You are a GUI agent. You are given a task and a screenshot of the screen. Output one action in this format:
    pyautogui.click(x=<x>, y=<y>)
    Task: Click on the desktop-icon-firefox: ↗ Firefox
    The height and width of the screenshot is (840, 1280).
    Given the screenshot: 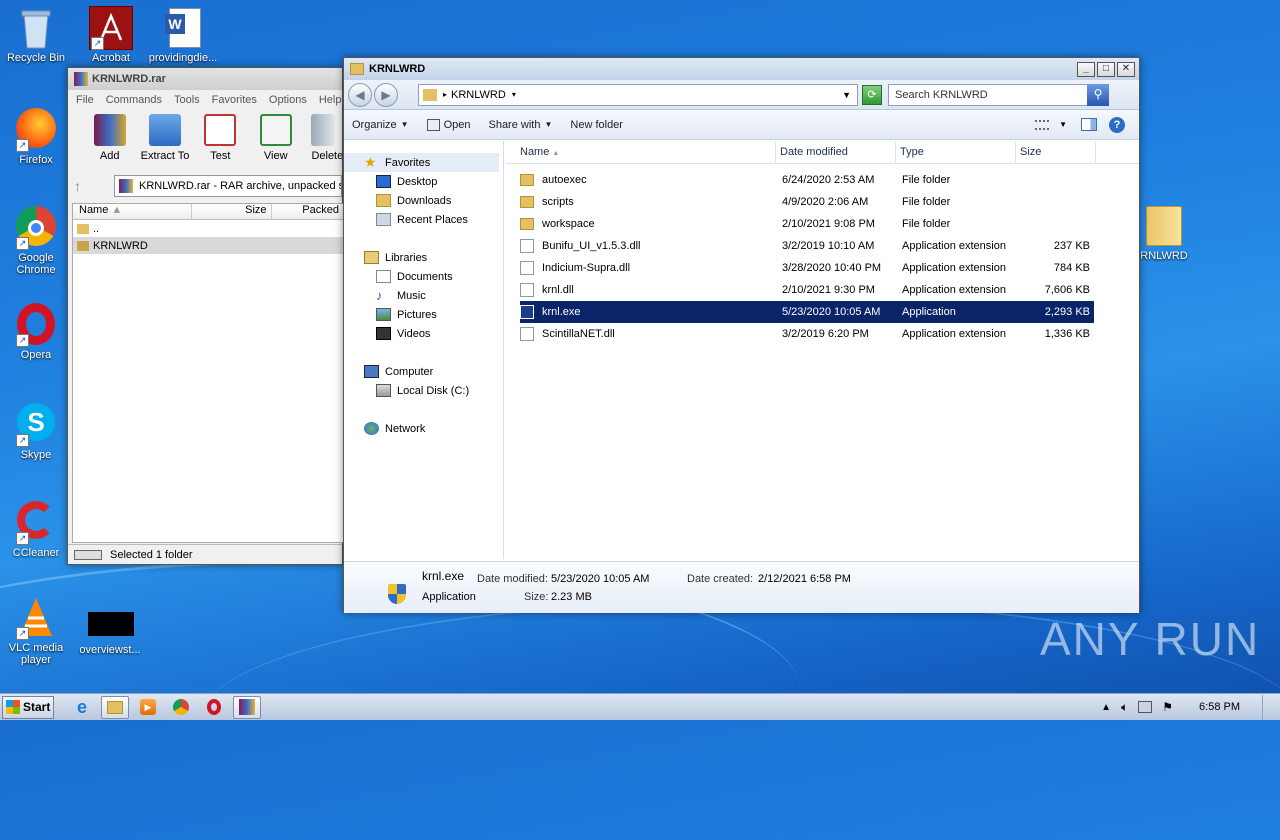 What is the action you would take?
    pyautogui.click(x=37, y=136)
    